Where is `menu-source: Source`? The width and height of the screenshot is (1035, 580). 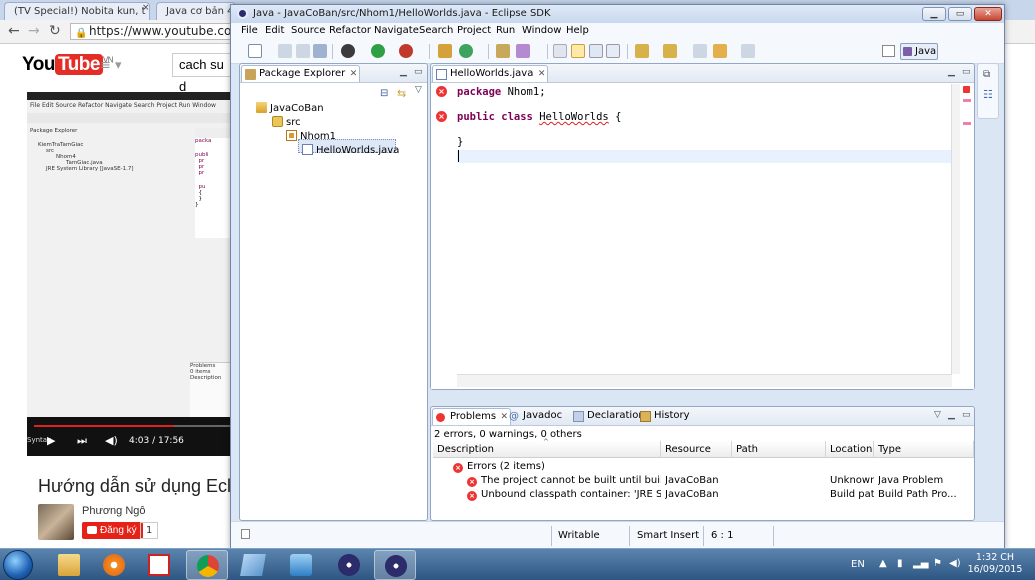
menu-source: Source is located at coordinates (308, 30).